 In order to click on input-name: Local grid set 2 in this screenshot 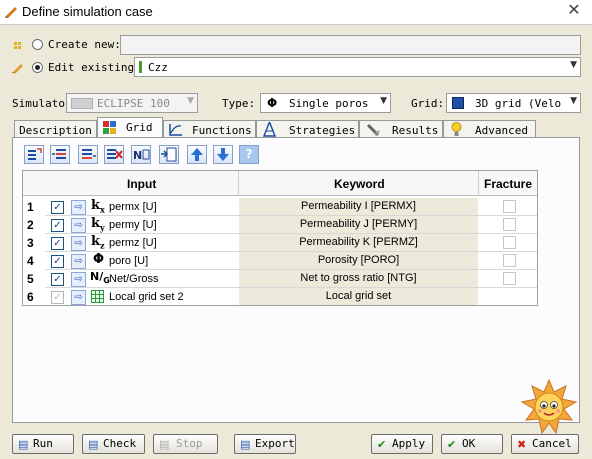, I will do `click(146, 297)`.